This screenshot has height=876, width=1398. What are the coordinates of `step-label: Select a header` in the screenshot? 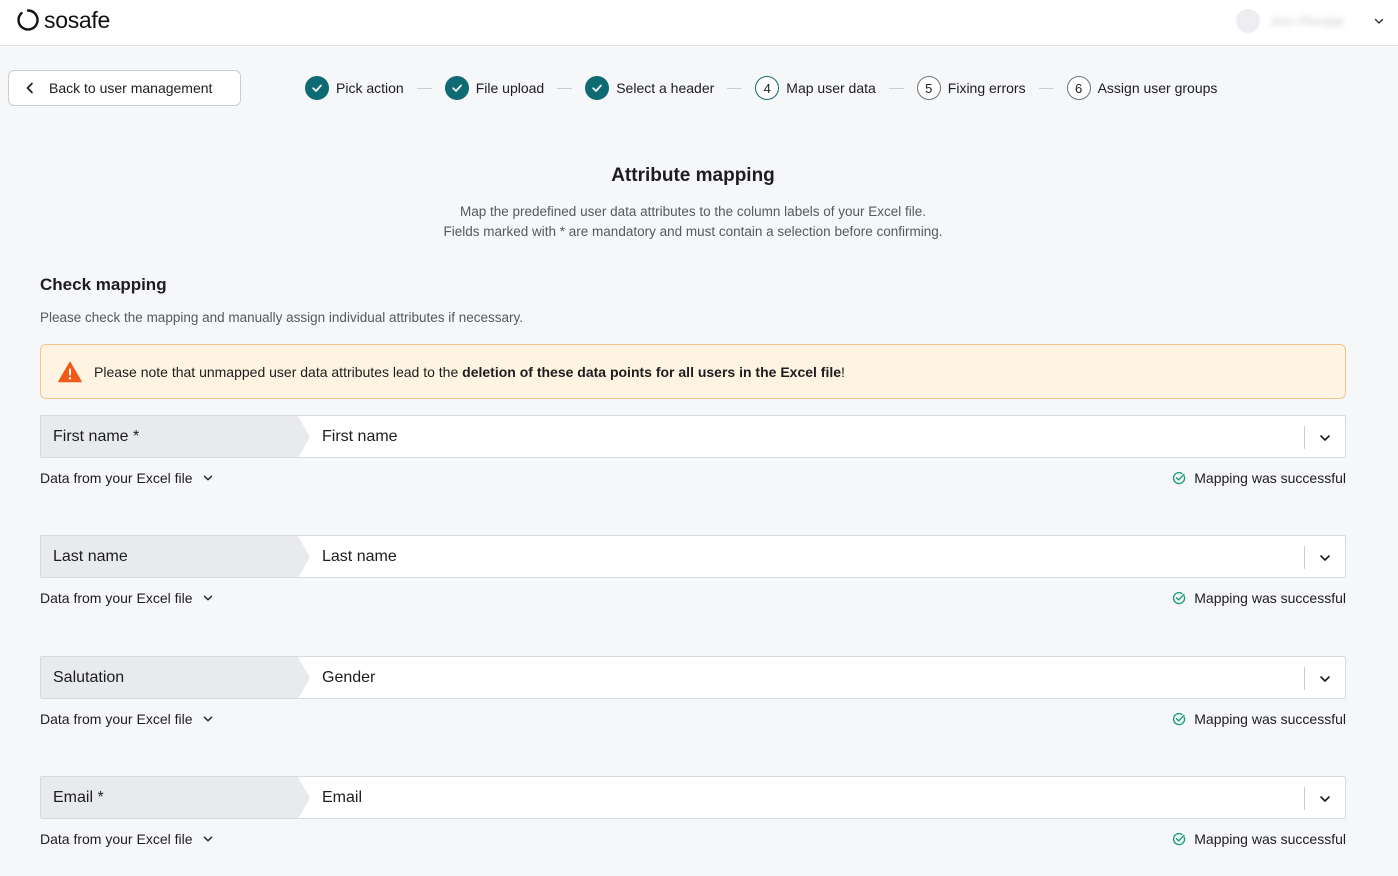 It's located at (665, 88).